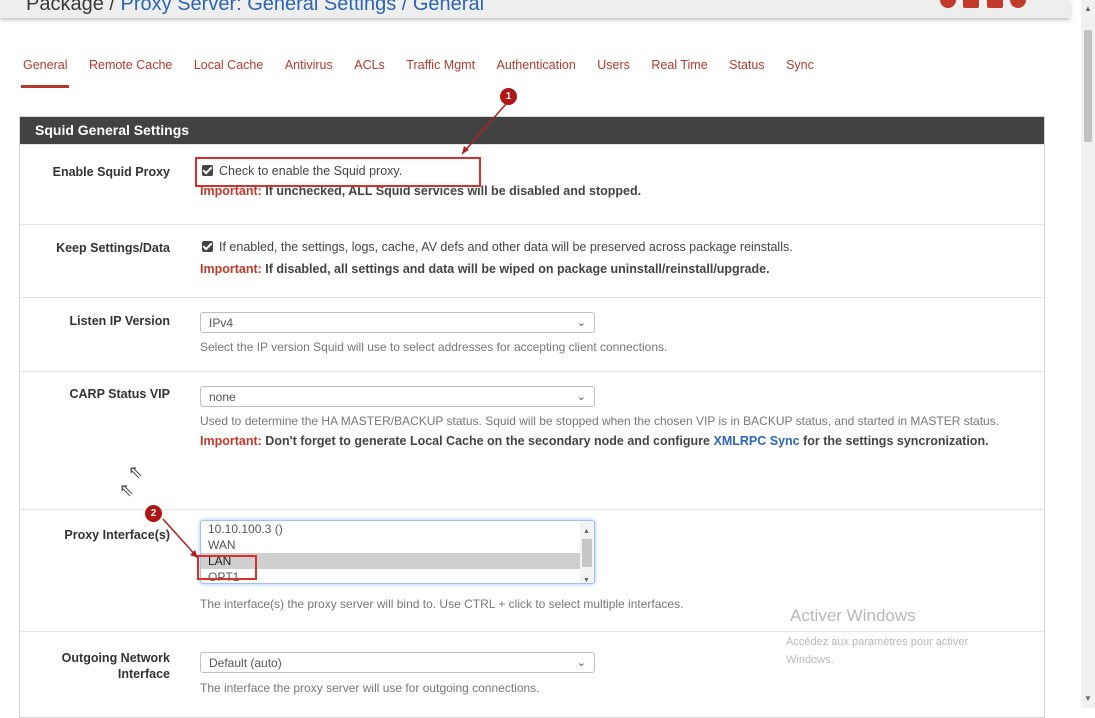 Image resolution: width=1095 pixels, height=718 pixels. Describe the element at coordinates (853, 615) in the screenshot. I see `watermark-title: Activer Windows` at that location.